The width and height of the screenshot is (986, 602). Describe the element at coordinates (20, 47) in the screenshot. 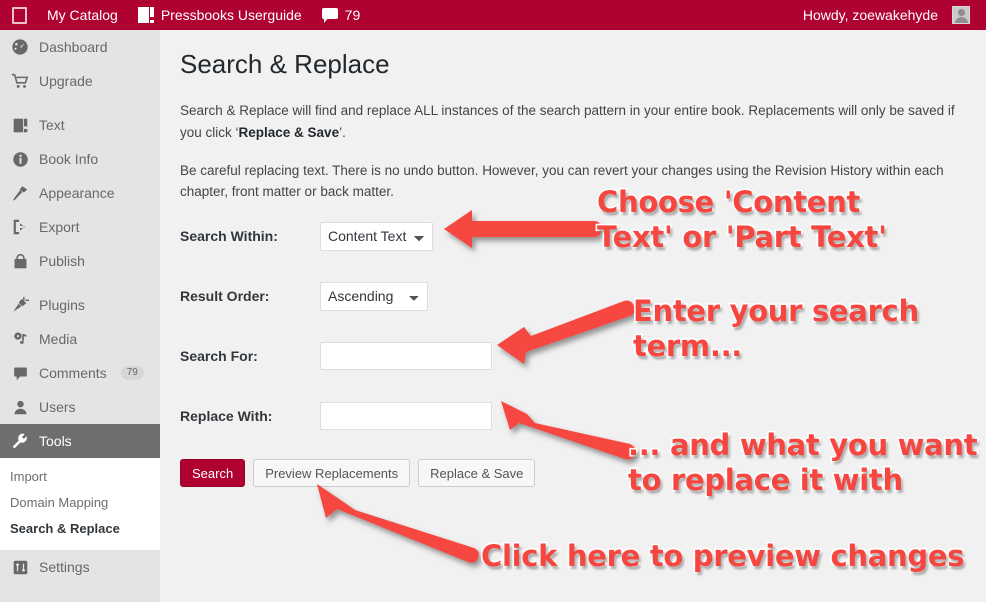

I see `dashboard-icon` at that location.